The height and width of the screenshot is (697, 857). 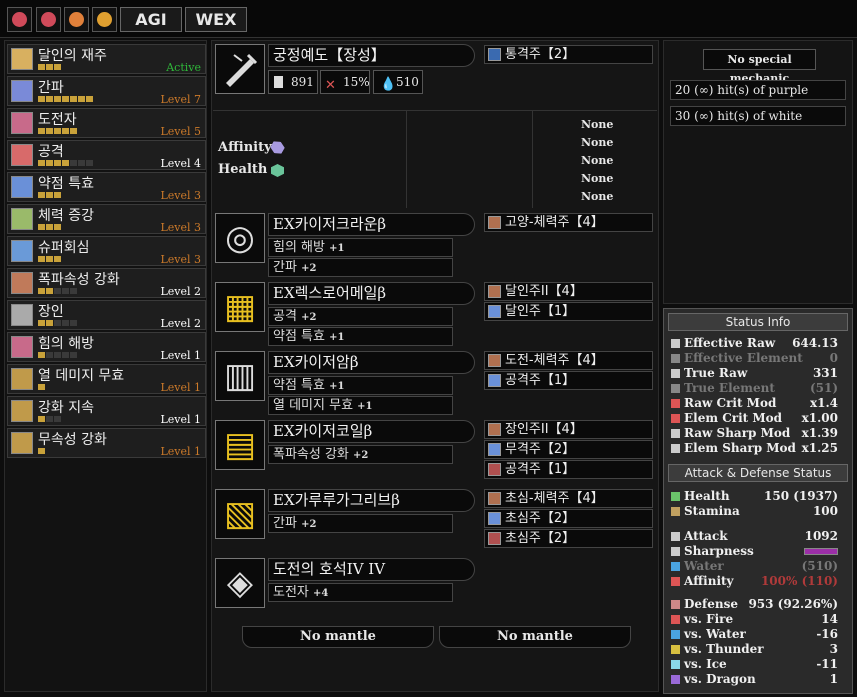 I want to click on skill-row: 달인의 재주 Active, so click(x=106, y=59).